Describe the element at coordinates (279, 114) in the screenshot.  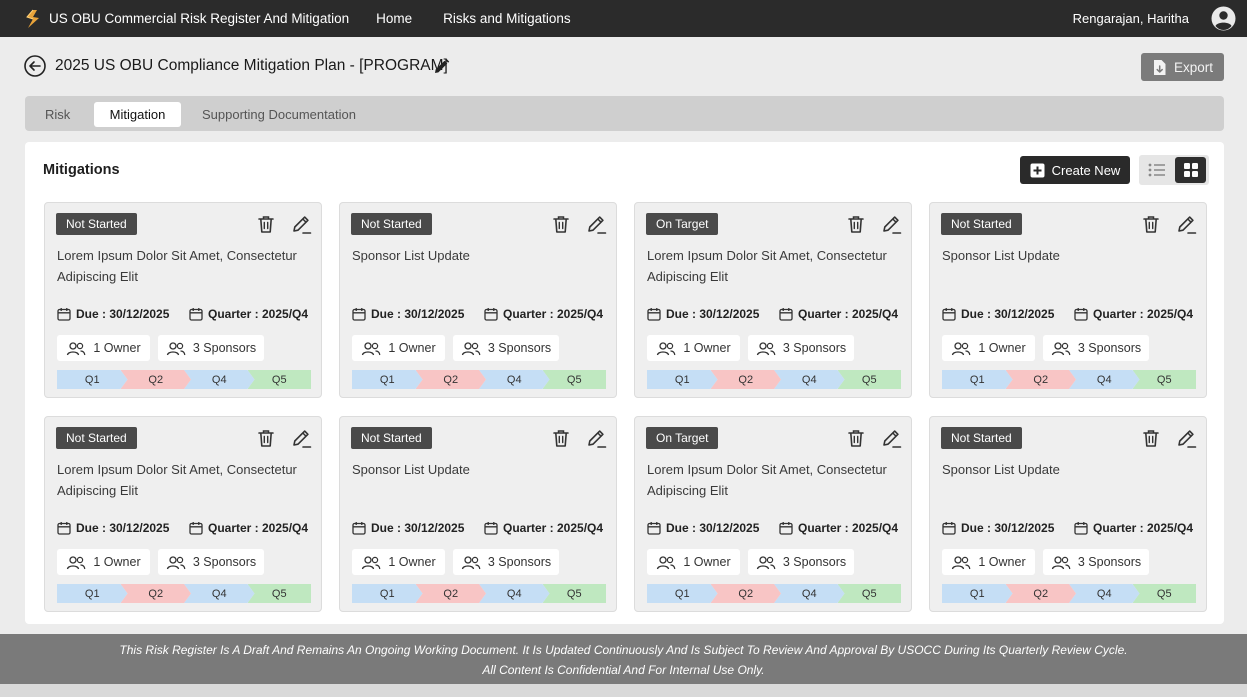
I see `tab-supporting-documentation: Supporting Documentation` at that location.